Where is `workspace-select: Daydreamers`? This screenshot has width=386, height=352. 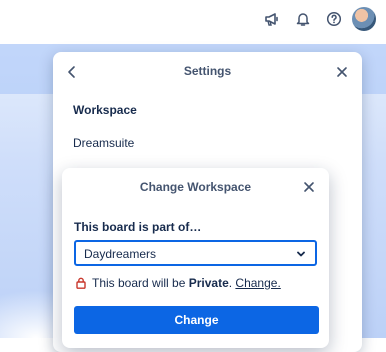
workspace-select: Daydreamers is located at coordinates (195, 253).